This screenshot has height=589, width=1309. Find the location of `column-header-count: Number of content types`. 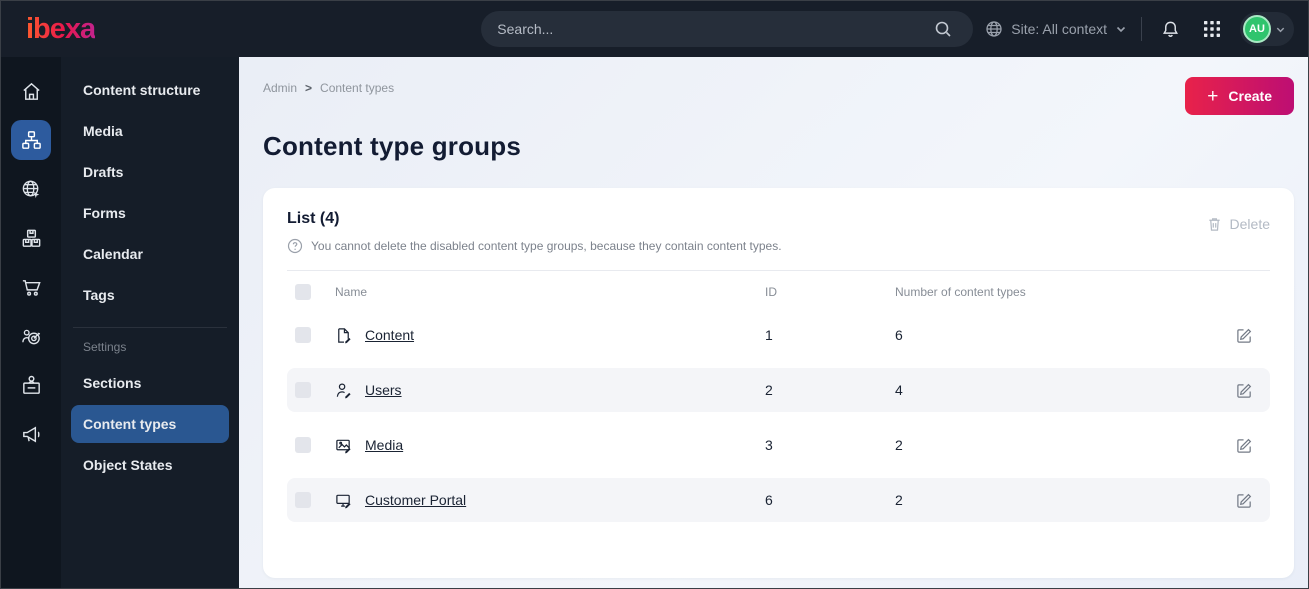

column-header-count: Number of content types is located at coordinates (960, 292).